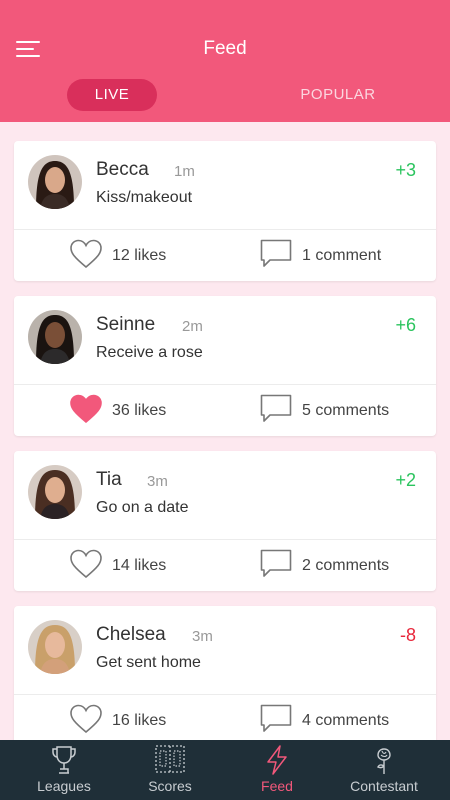  I want to click on event-description: Receive a rose, so click(149, 352).